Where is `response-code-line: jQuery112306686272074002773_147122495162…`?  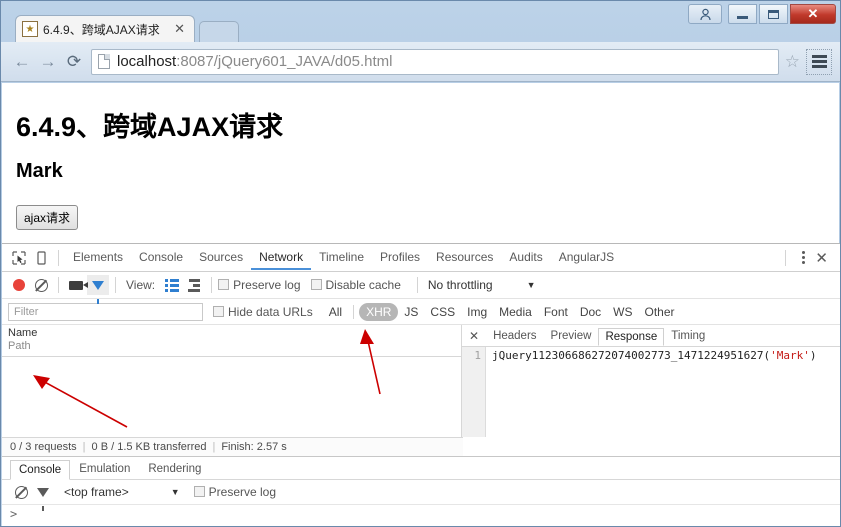 response-code-line: jQuery112306686272074002773_147122495162… is located at coordinates (651, 392).